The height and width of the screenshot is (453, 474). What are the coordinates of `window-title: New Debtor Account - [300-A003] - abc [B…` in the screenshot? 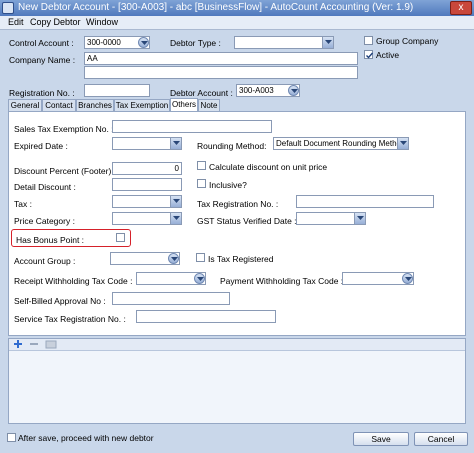 It's located at (216, 7).